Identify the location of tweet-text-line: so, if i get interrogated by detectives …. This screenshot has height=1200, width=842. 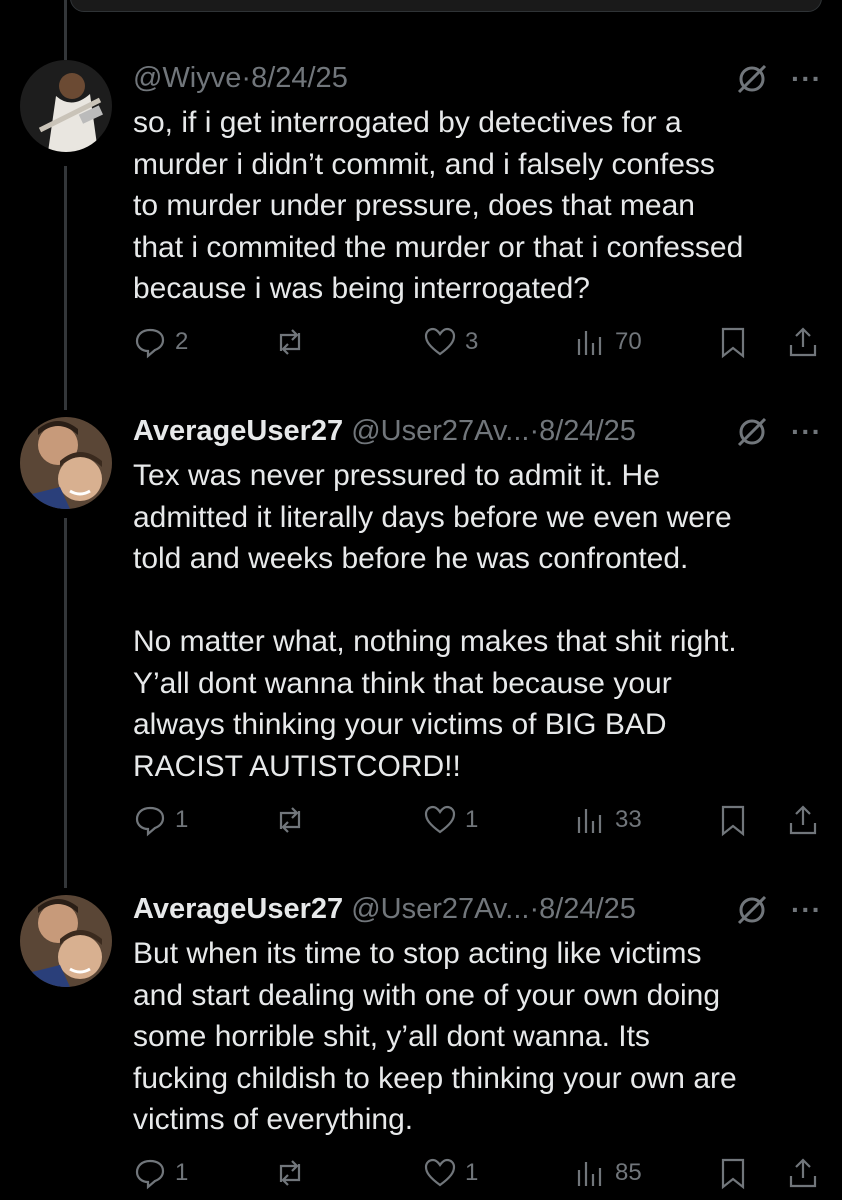
(407, 122).